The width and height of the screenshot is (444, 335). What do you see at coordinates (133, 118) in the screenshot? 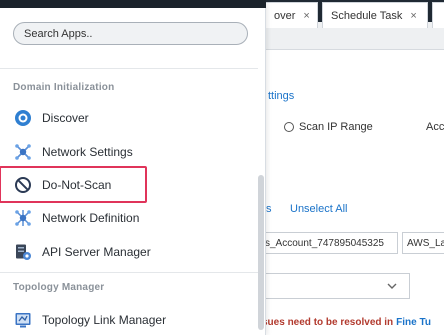
I see `menu-item-discover: Discover` at bounding box center [133, 118].